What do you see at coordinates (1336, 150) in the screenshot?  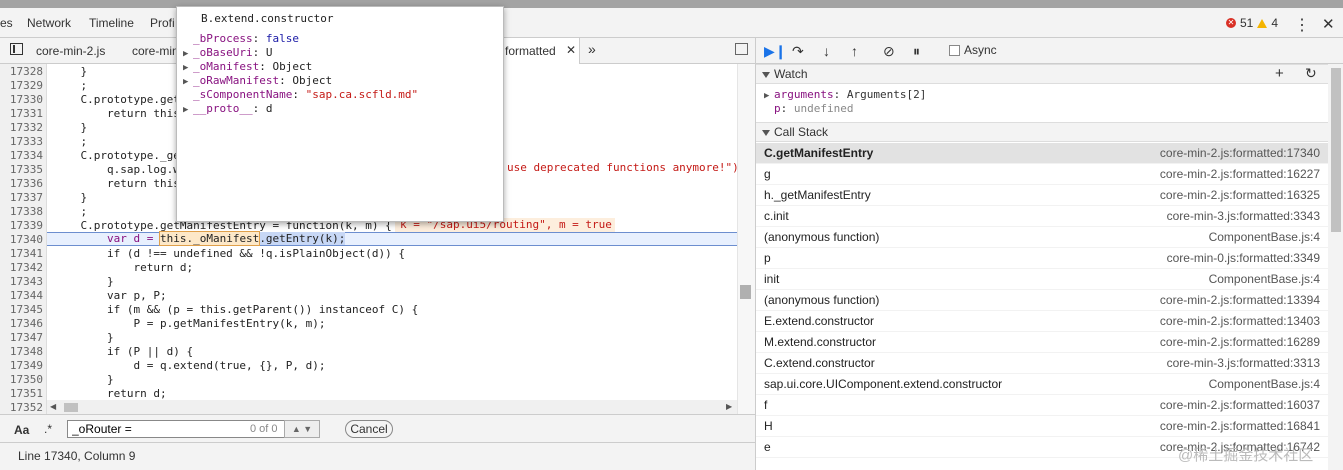 I see `sidebar-scroll-thumb` at bounding box center [1336, 150].